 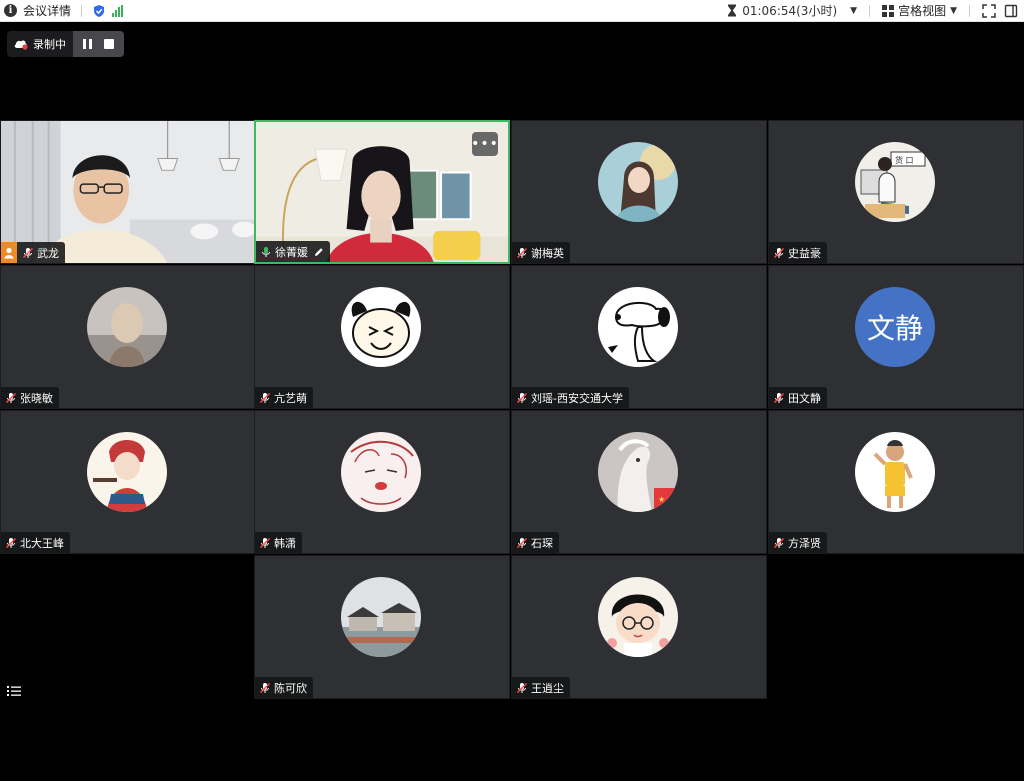 I want to click on participant-tile: 北大王峰, so click(x=128, y=482).